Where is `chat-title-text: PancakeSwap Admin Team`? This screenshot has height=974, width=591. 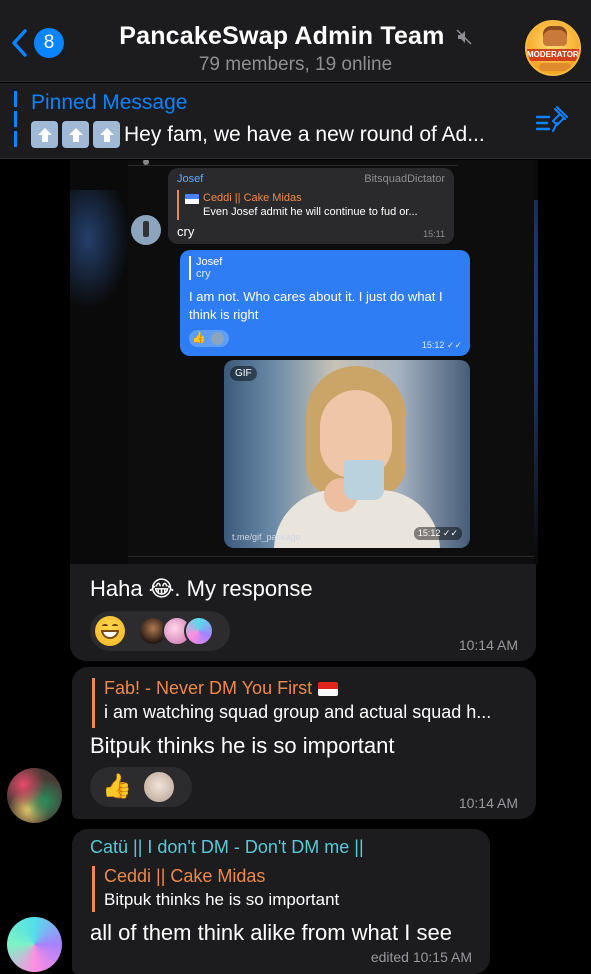
chat-title-text: PancakeSwap Admin Team is located at coordinates (282, 36).